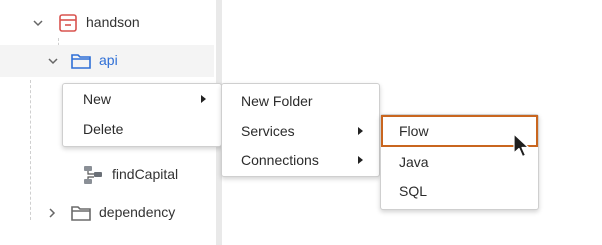 The height and width of the screenshot is (245, 602). What do you see at coordinates (93, 175) in the screenshot?
I see `flow-service-icon` at bounding box center [93, 175].